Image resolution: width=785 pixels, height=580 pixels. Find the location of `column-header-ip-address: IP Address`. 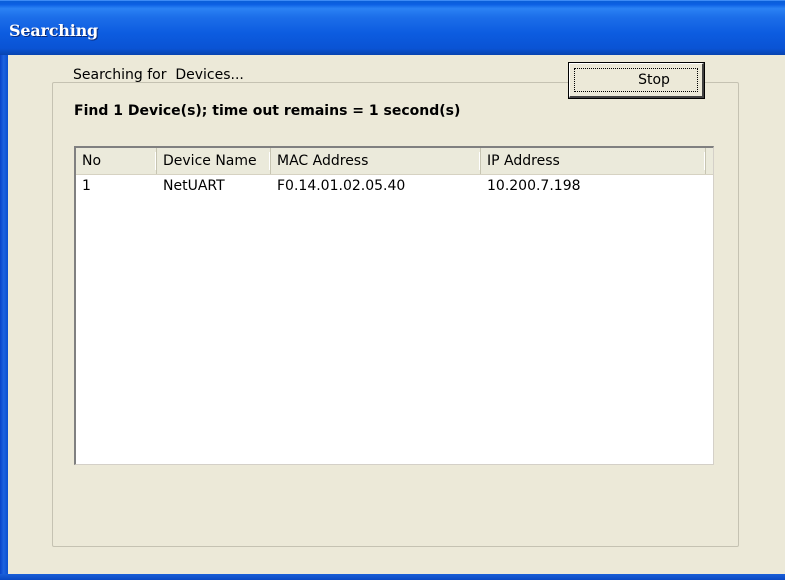

column-header-ip-address: IP Address is located at coordinates (593, 161).